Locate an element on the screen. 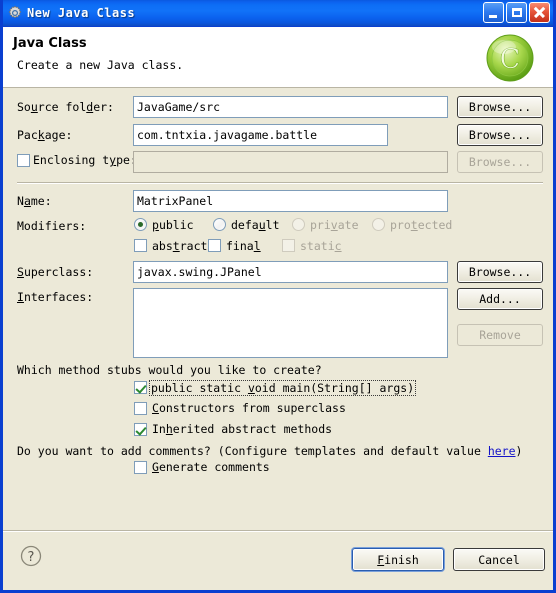 This screenshot has height=593, width=556. stub-main-label: public static void main(String[] args) is located at coordinates (283, 388).